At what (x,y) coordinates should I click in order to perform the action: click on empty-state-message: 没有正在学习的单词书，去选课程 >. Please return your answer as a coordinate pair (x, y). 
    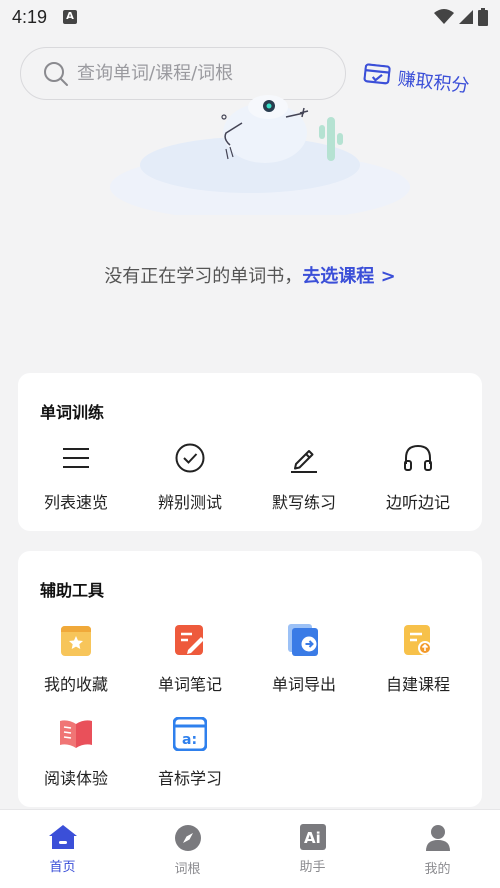
    Looking at the image, I should click on (250, 275).